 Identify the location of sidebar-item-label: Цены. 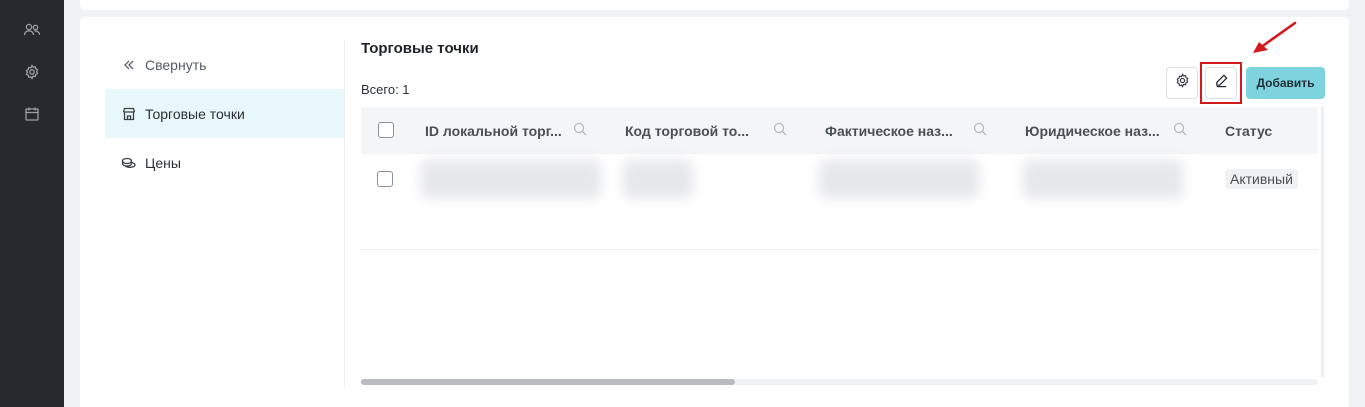
(163, 162).